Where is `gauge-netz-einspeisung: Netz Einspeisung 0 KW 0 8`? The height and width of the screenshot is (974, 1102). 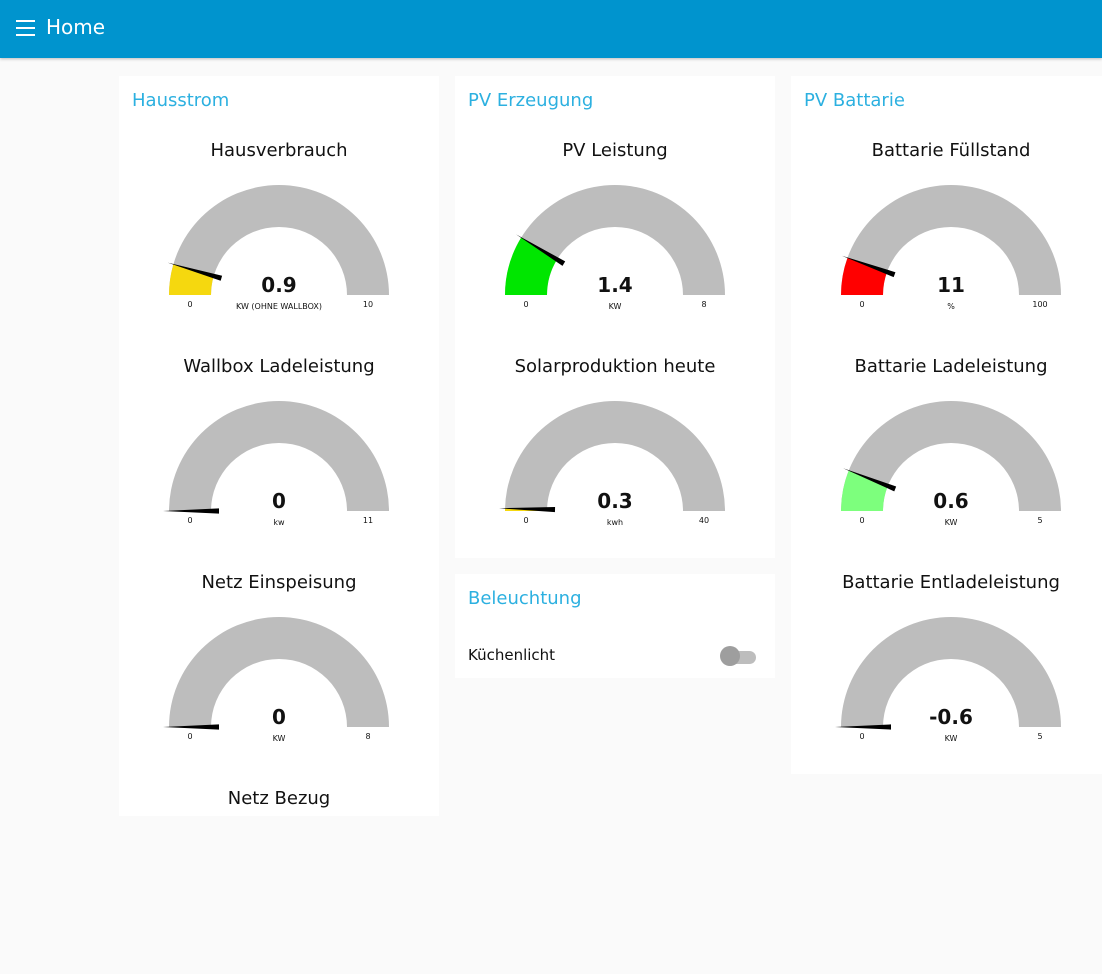 gauge-netz-einspeisung: Netz Einspeisung 0 KW 0 8 is located at coordinates (279, 658).